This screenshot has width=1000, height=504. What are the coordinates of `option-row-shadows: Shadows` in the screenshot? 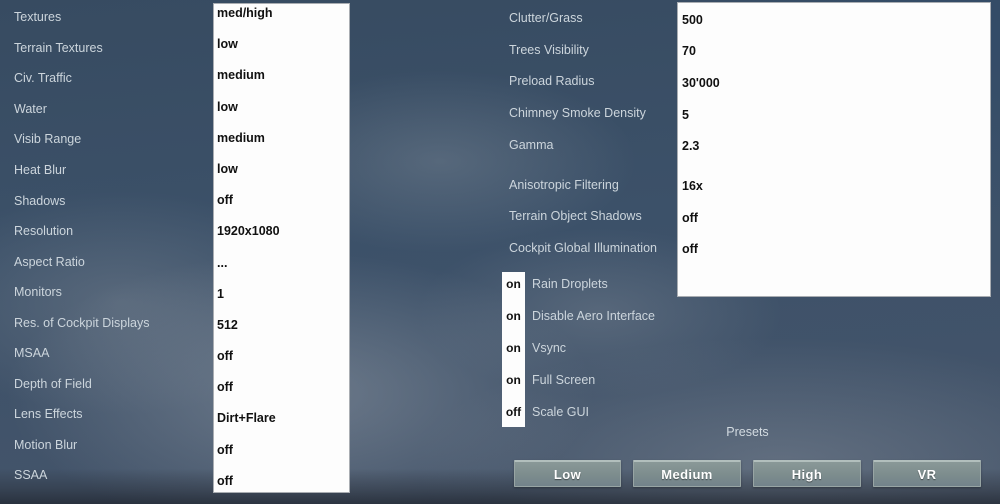 It's located at (81, 200).